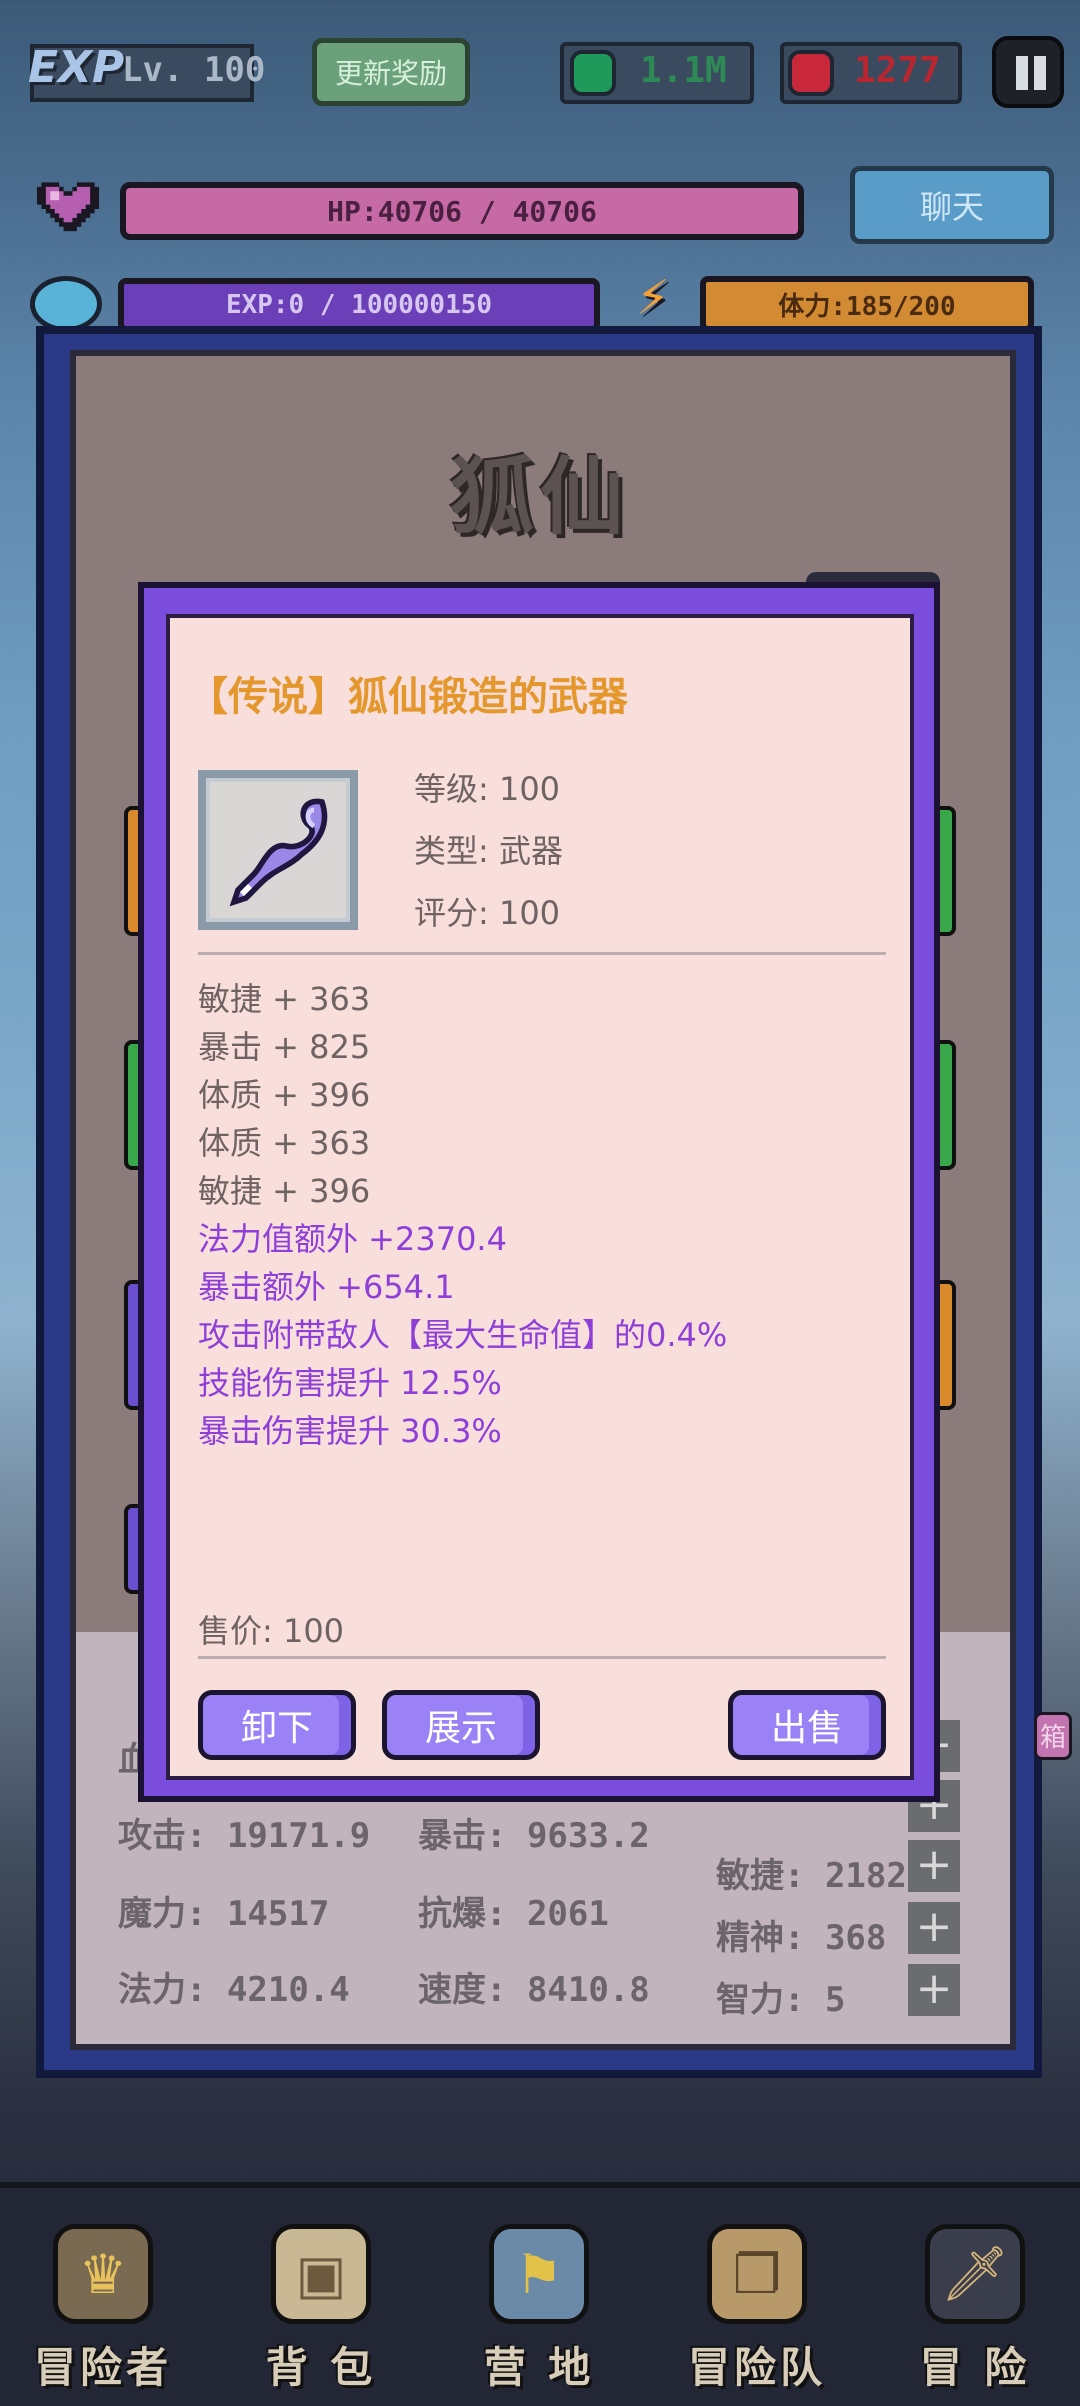 This screenshot has height=2406, width=1080. What do you see at coordinates (359, 305) in the screenshot?
I see `exp-bar: EXP:0 / 100000150` at bounding box center [359, 305].